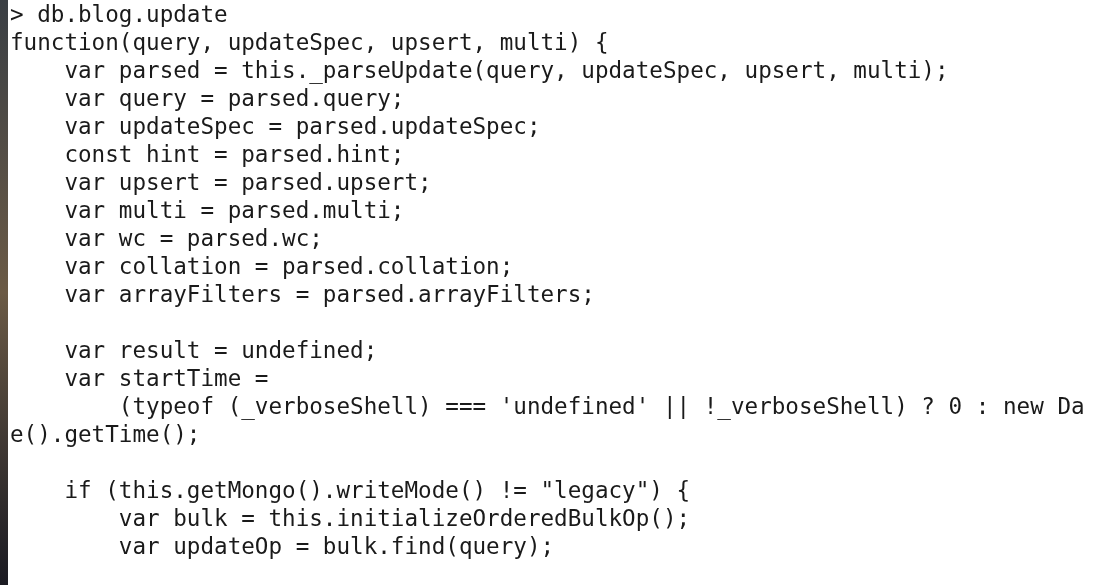  Describe the element at coordinates (329, 294) in the screenshot. I see `code-line: var arrayFilters = parsed.arrayFilters;` at that location.